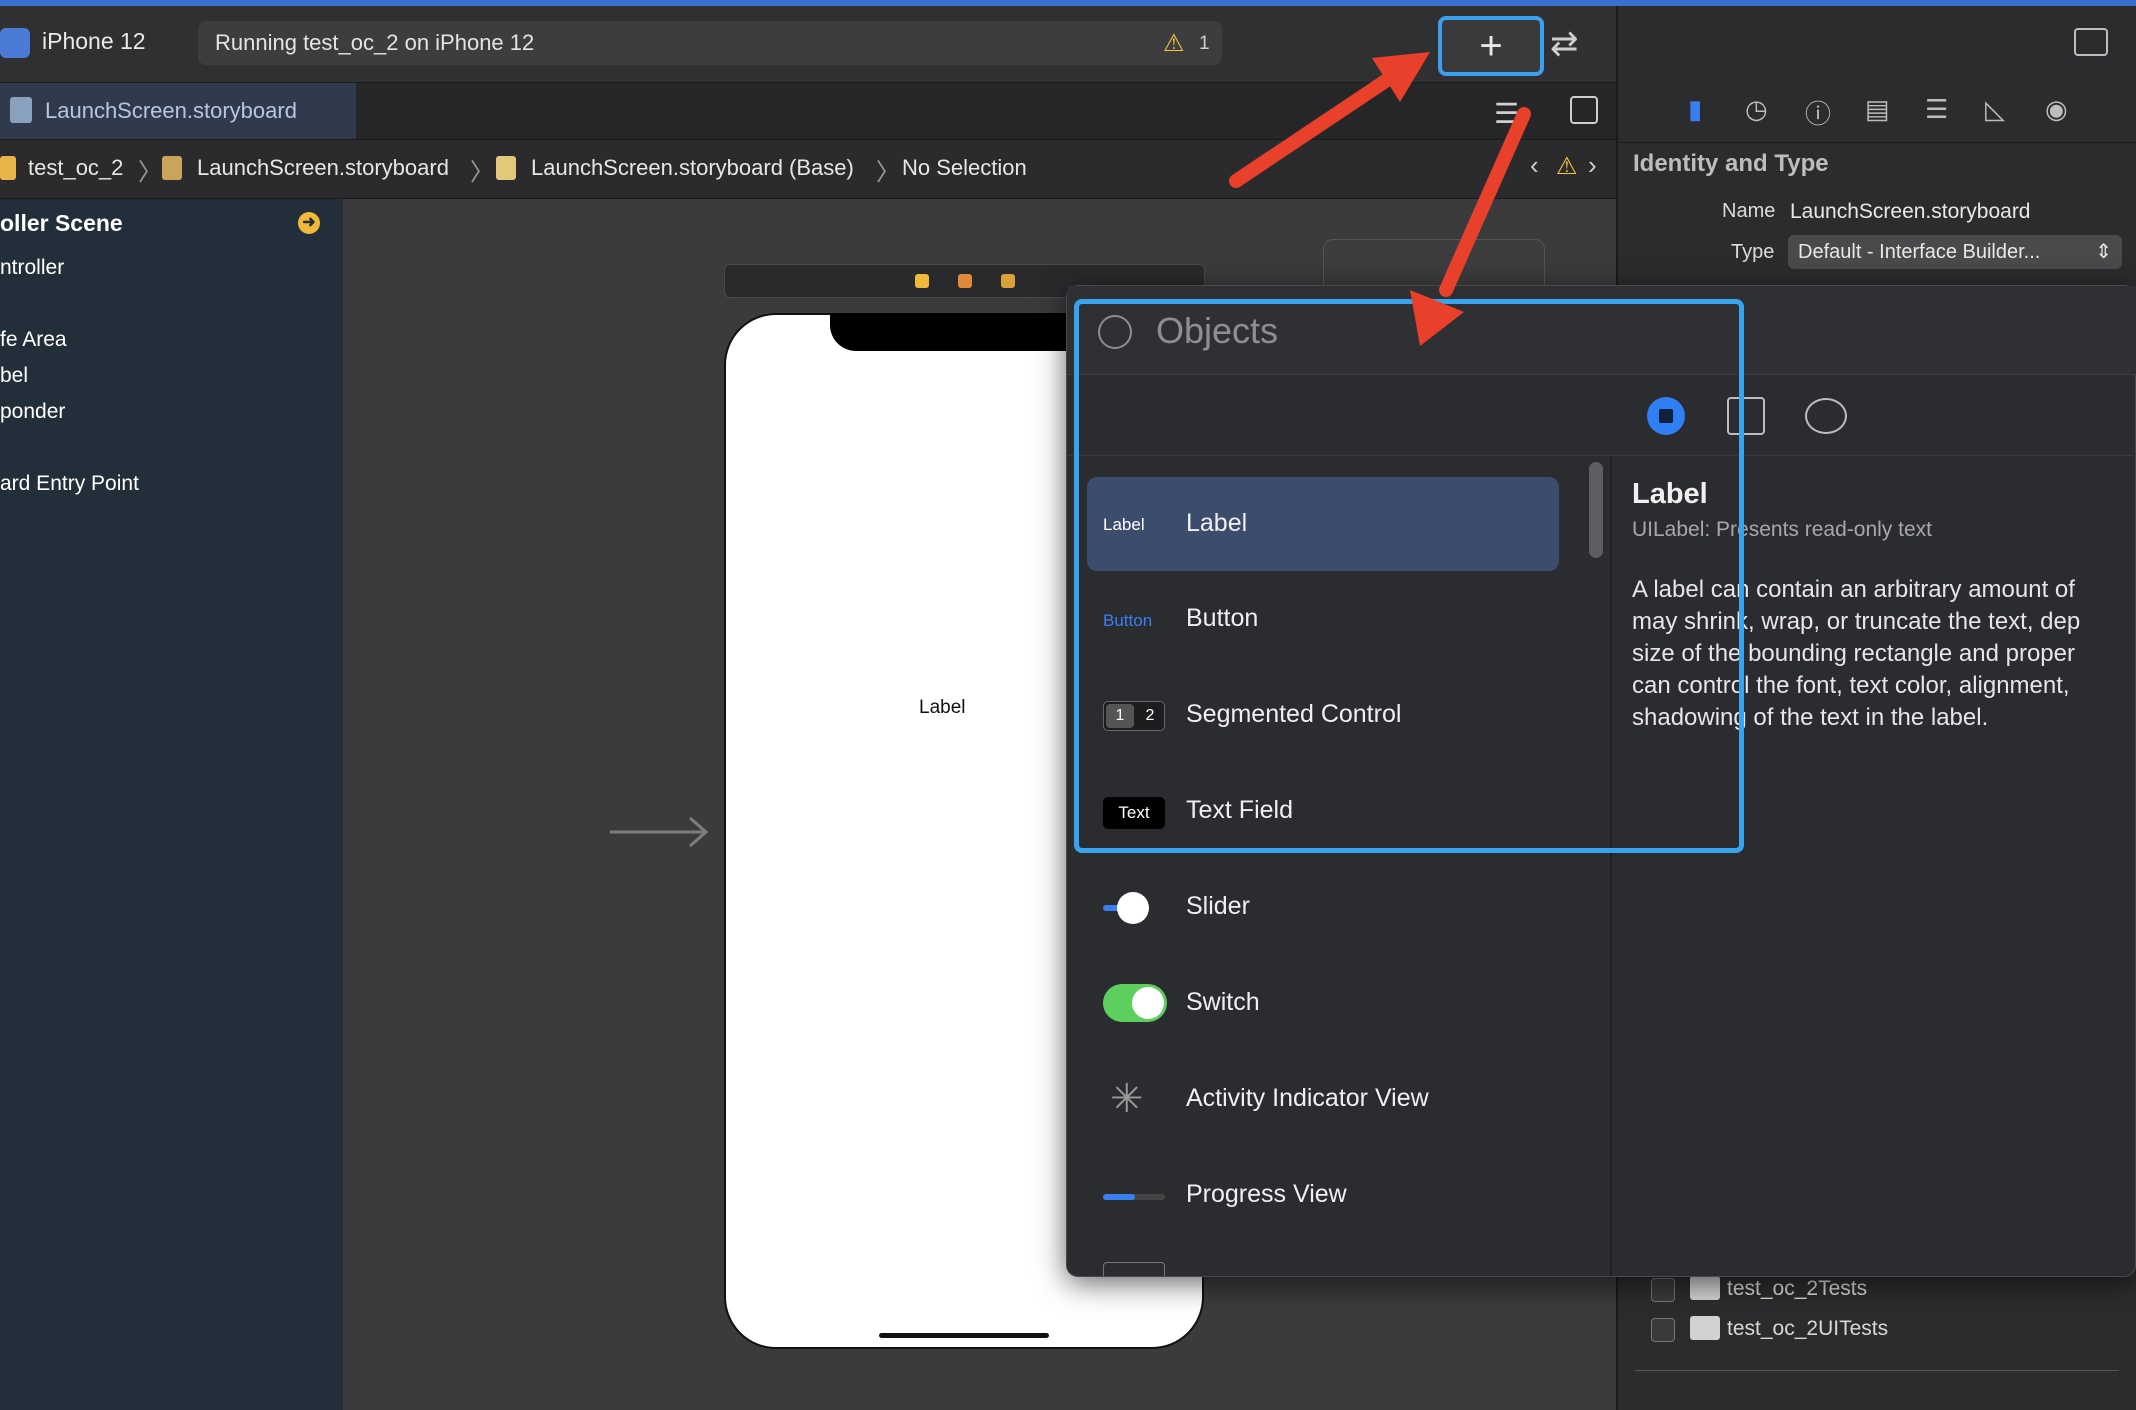  What do you see at coordinates (964, 1335) in the screenshot?
I see `home-indicator` at bounding box center [964, 1335].